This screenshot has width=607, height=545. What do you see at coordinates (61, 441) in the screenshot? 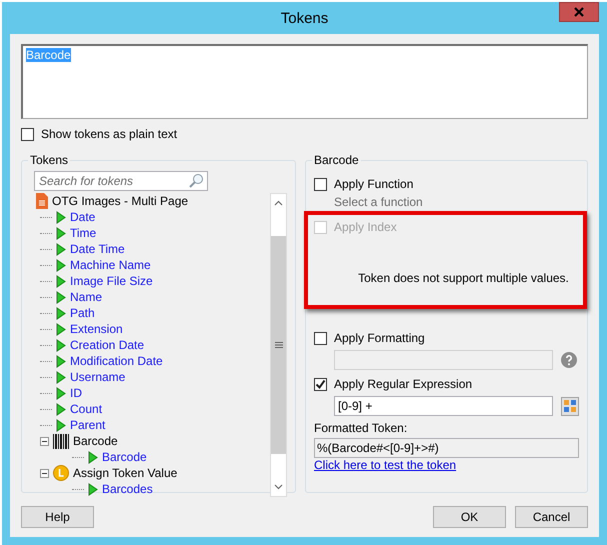
I see `barcode-icon` at bounding box center [61, 441].